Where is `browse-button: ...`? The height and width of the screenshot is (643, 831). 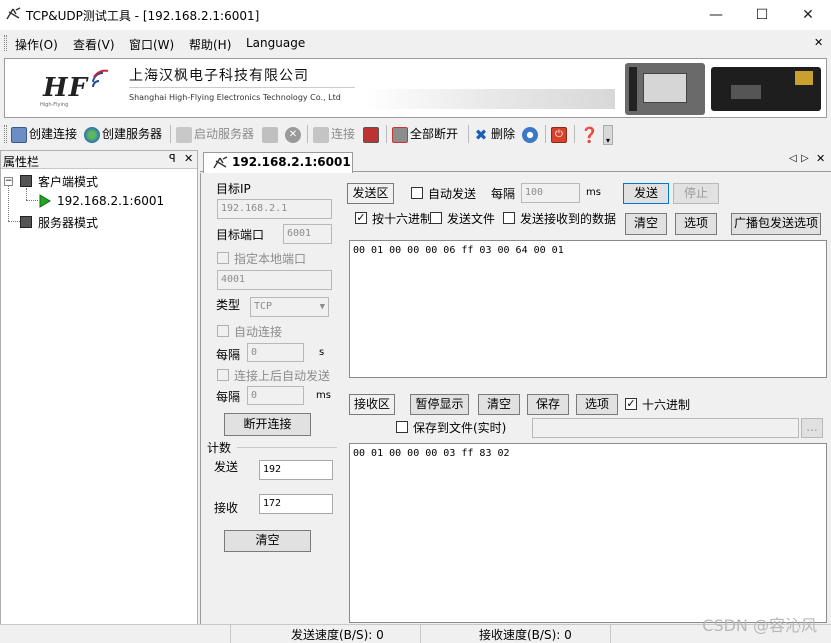
browse-button: ... is located at coordinates (812, 428).